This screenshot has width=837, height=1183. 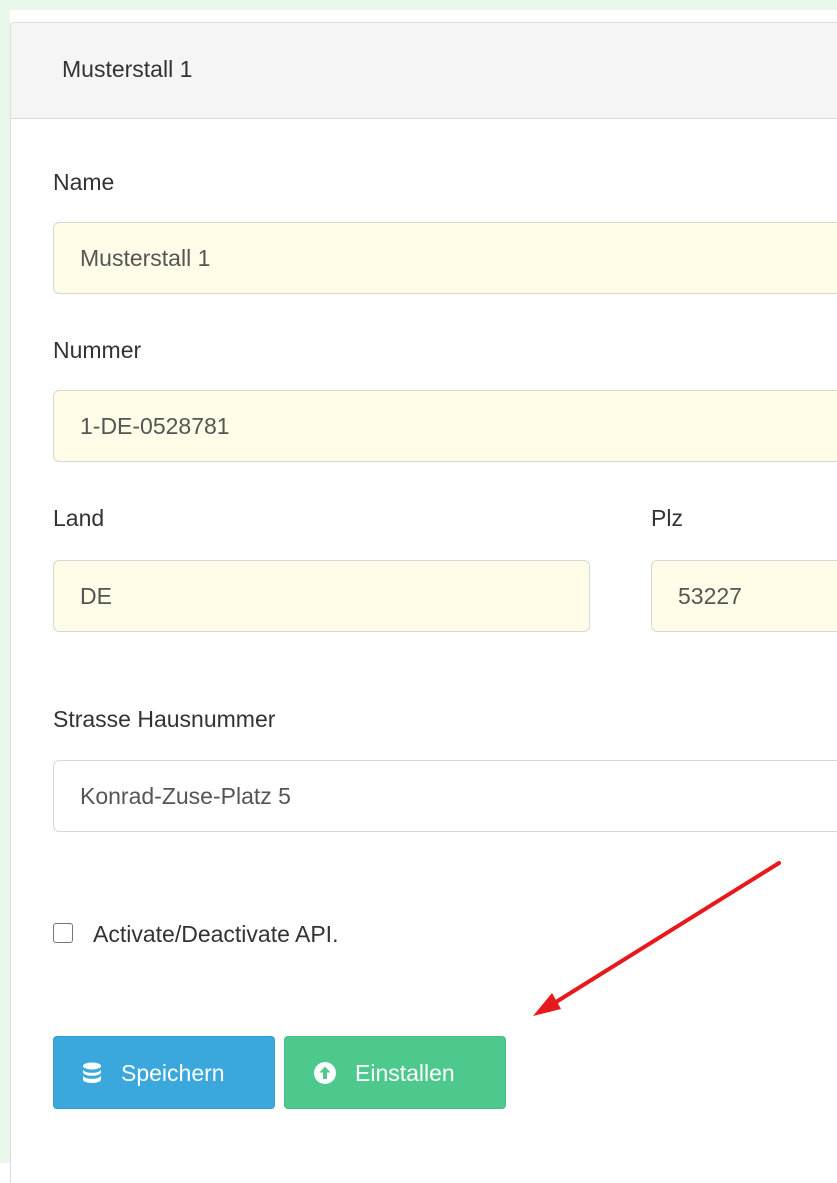 What do you see at coordinates (79, 518) in the screenshot?
I see `land-label: Land` at bounding box center [79, 518].